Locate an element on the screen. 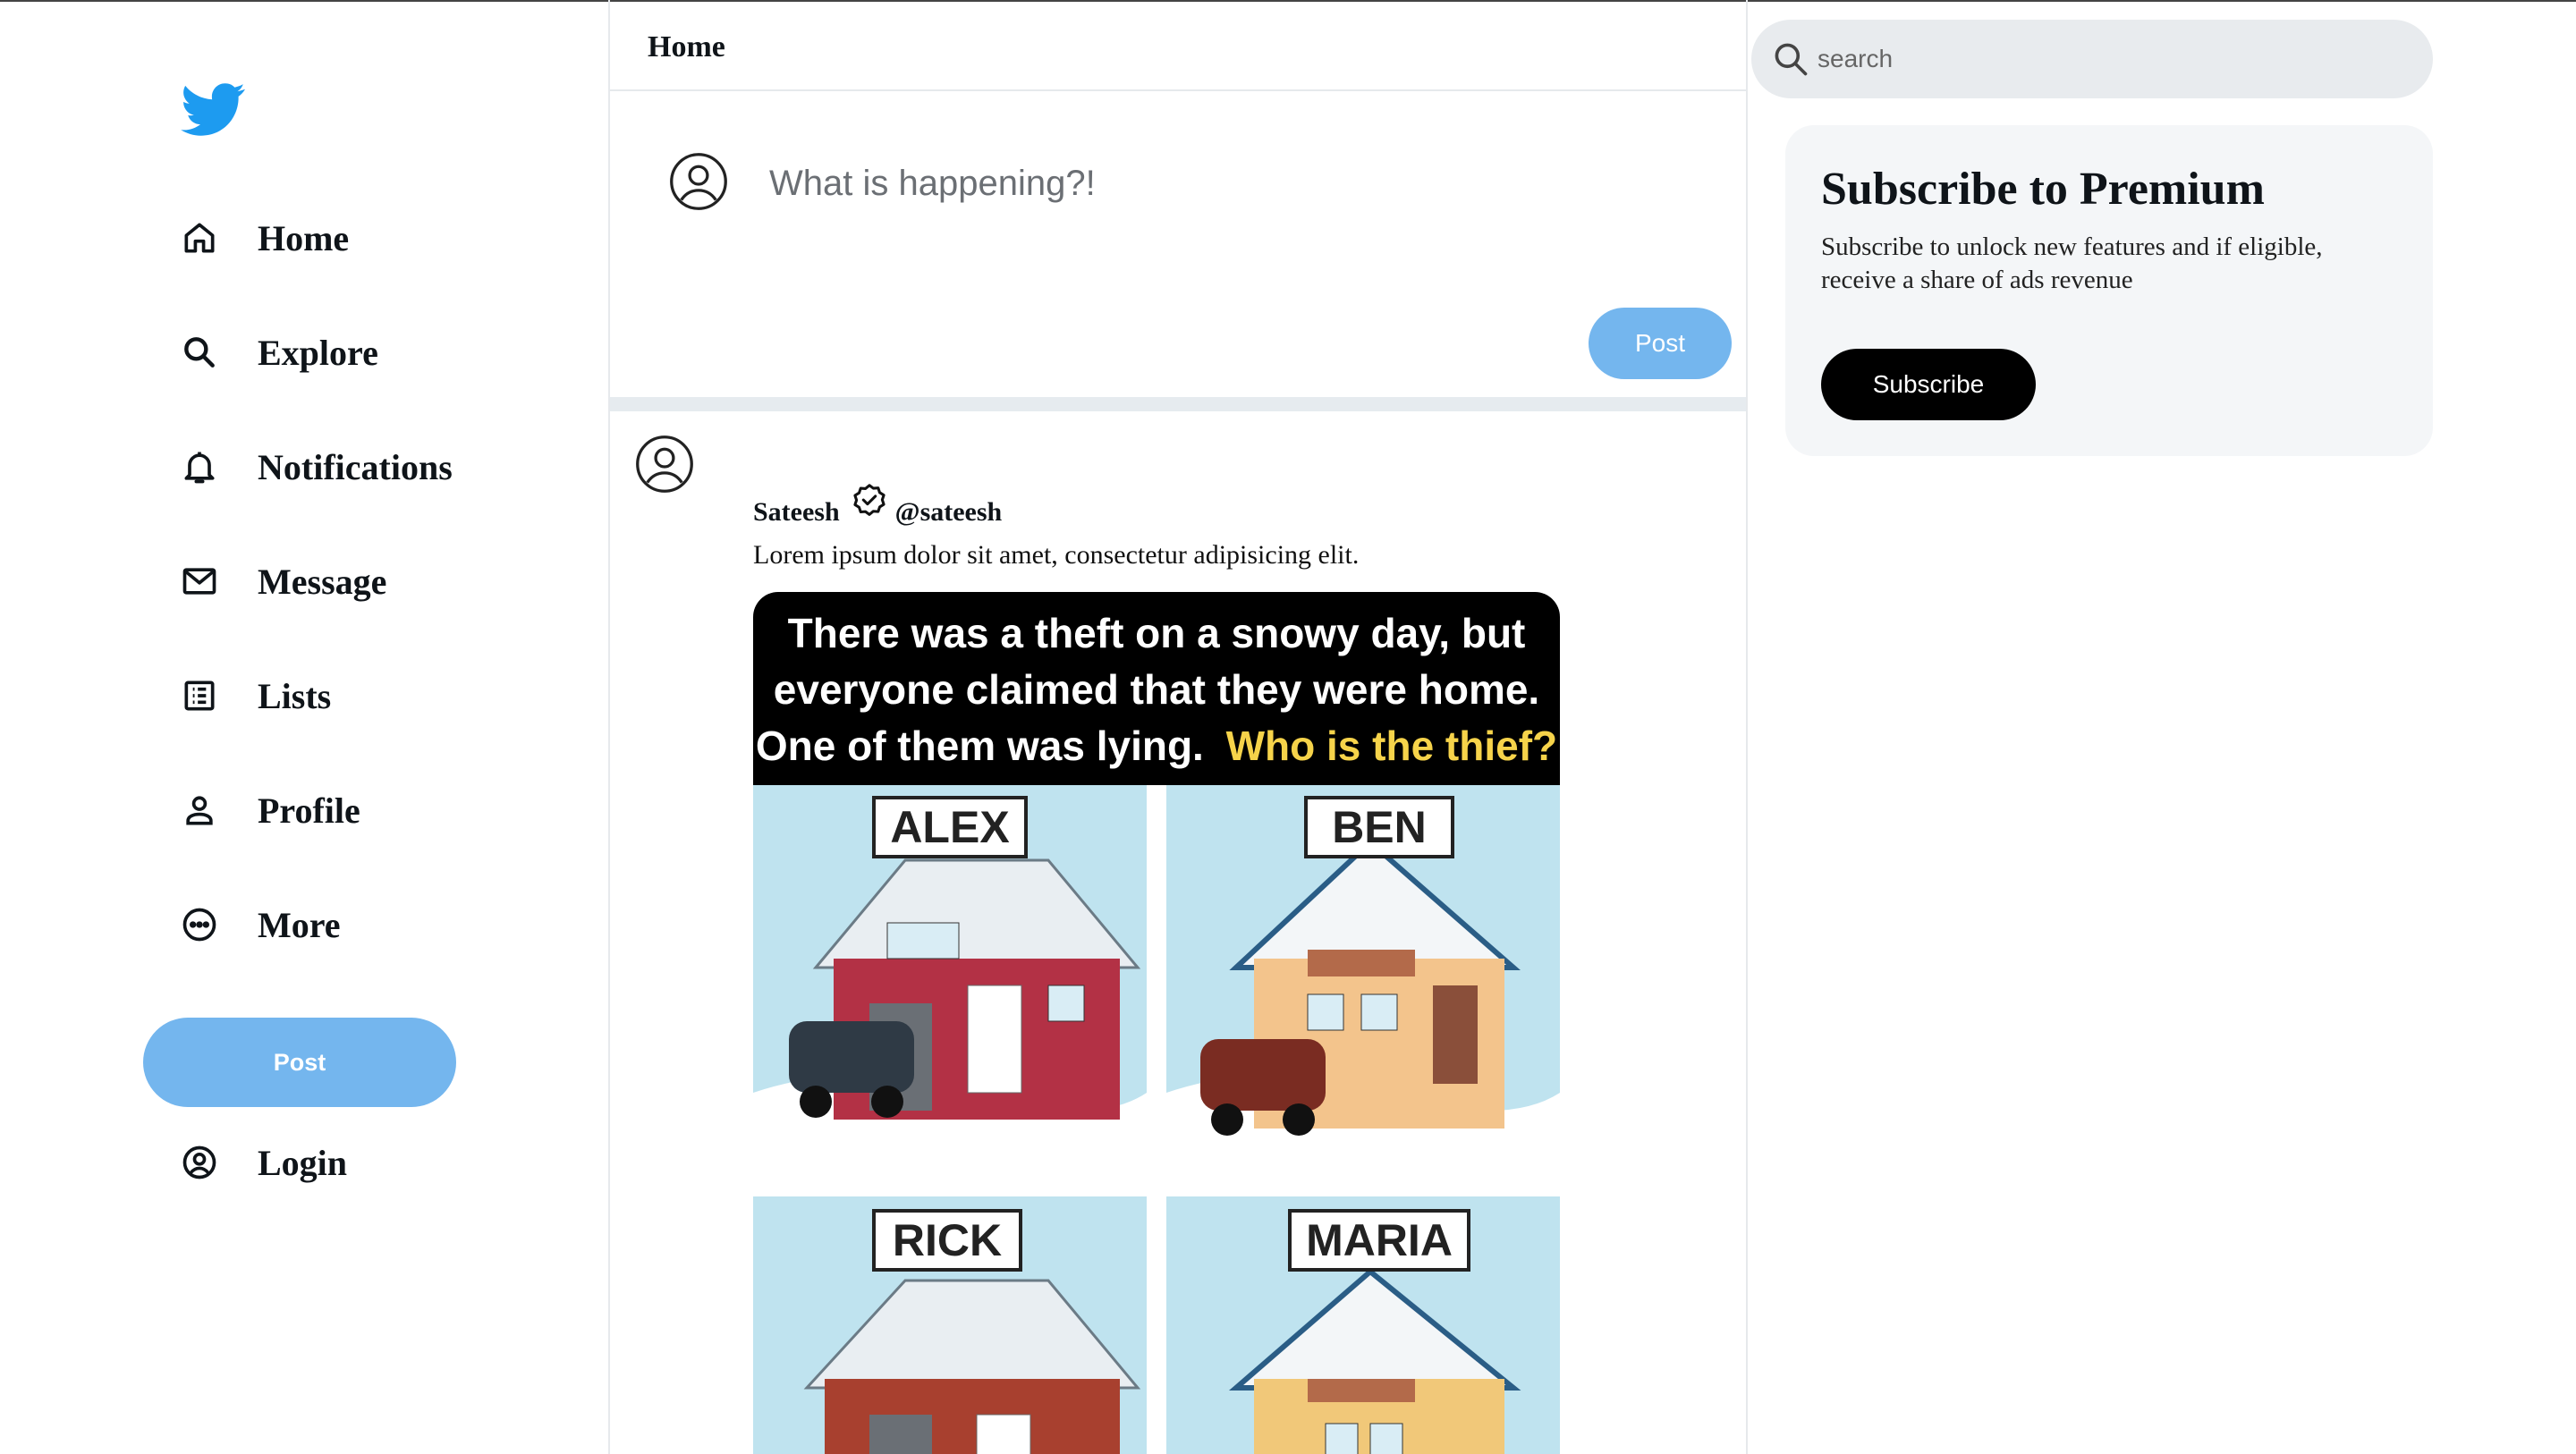 Image resolution: width=2576 pixels, height=1454 pixels. premium-title: Subscribe to Premium is located at coordinates (2043, 190).